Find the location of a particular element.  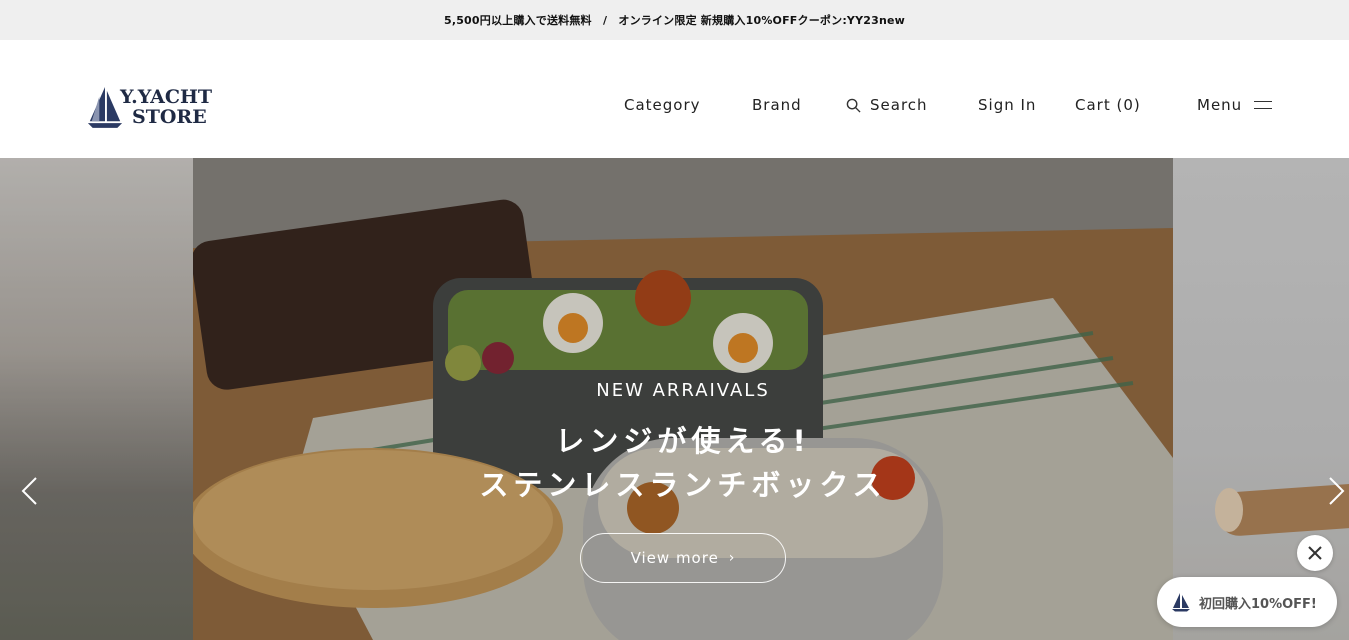

nav-brand: Brand is located at coordinates (777, 105).